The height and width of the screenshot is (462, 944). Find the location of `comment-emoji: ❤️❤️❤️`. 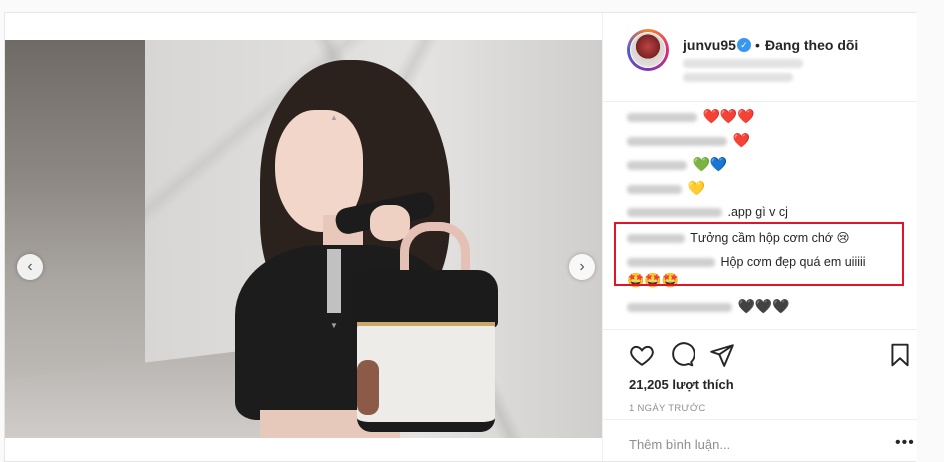

comment-emoji: ❤️❤️❤️ is located at coordinates (728, 116).